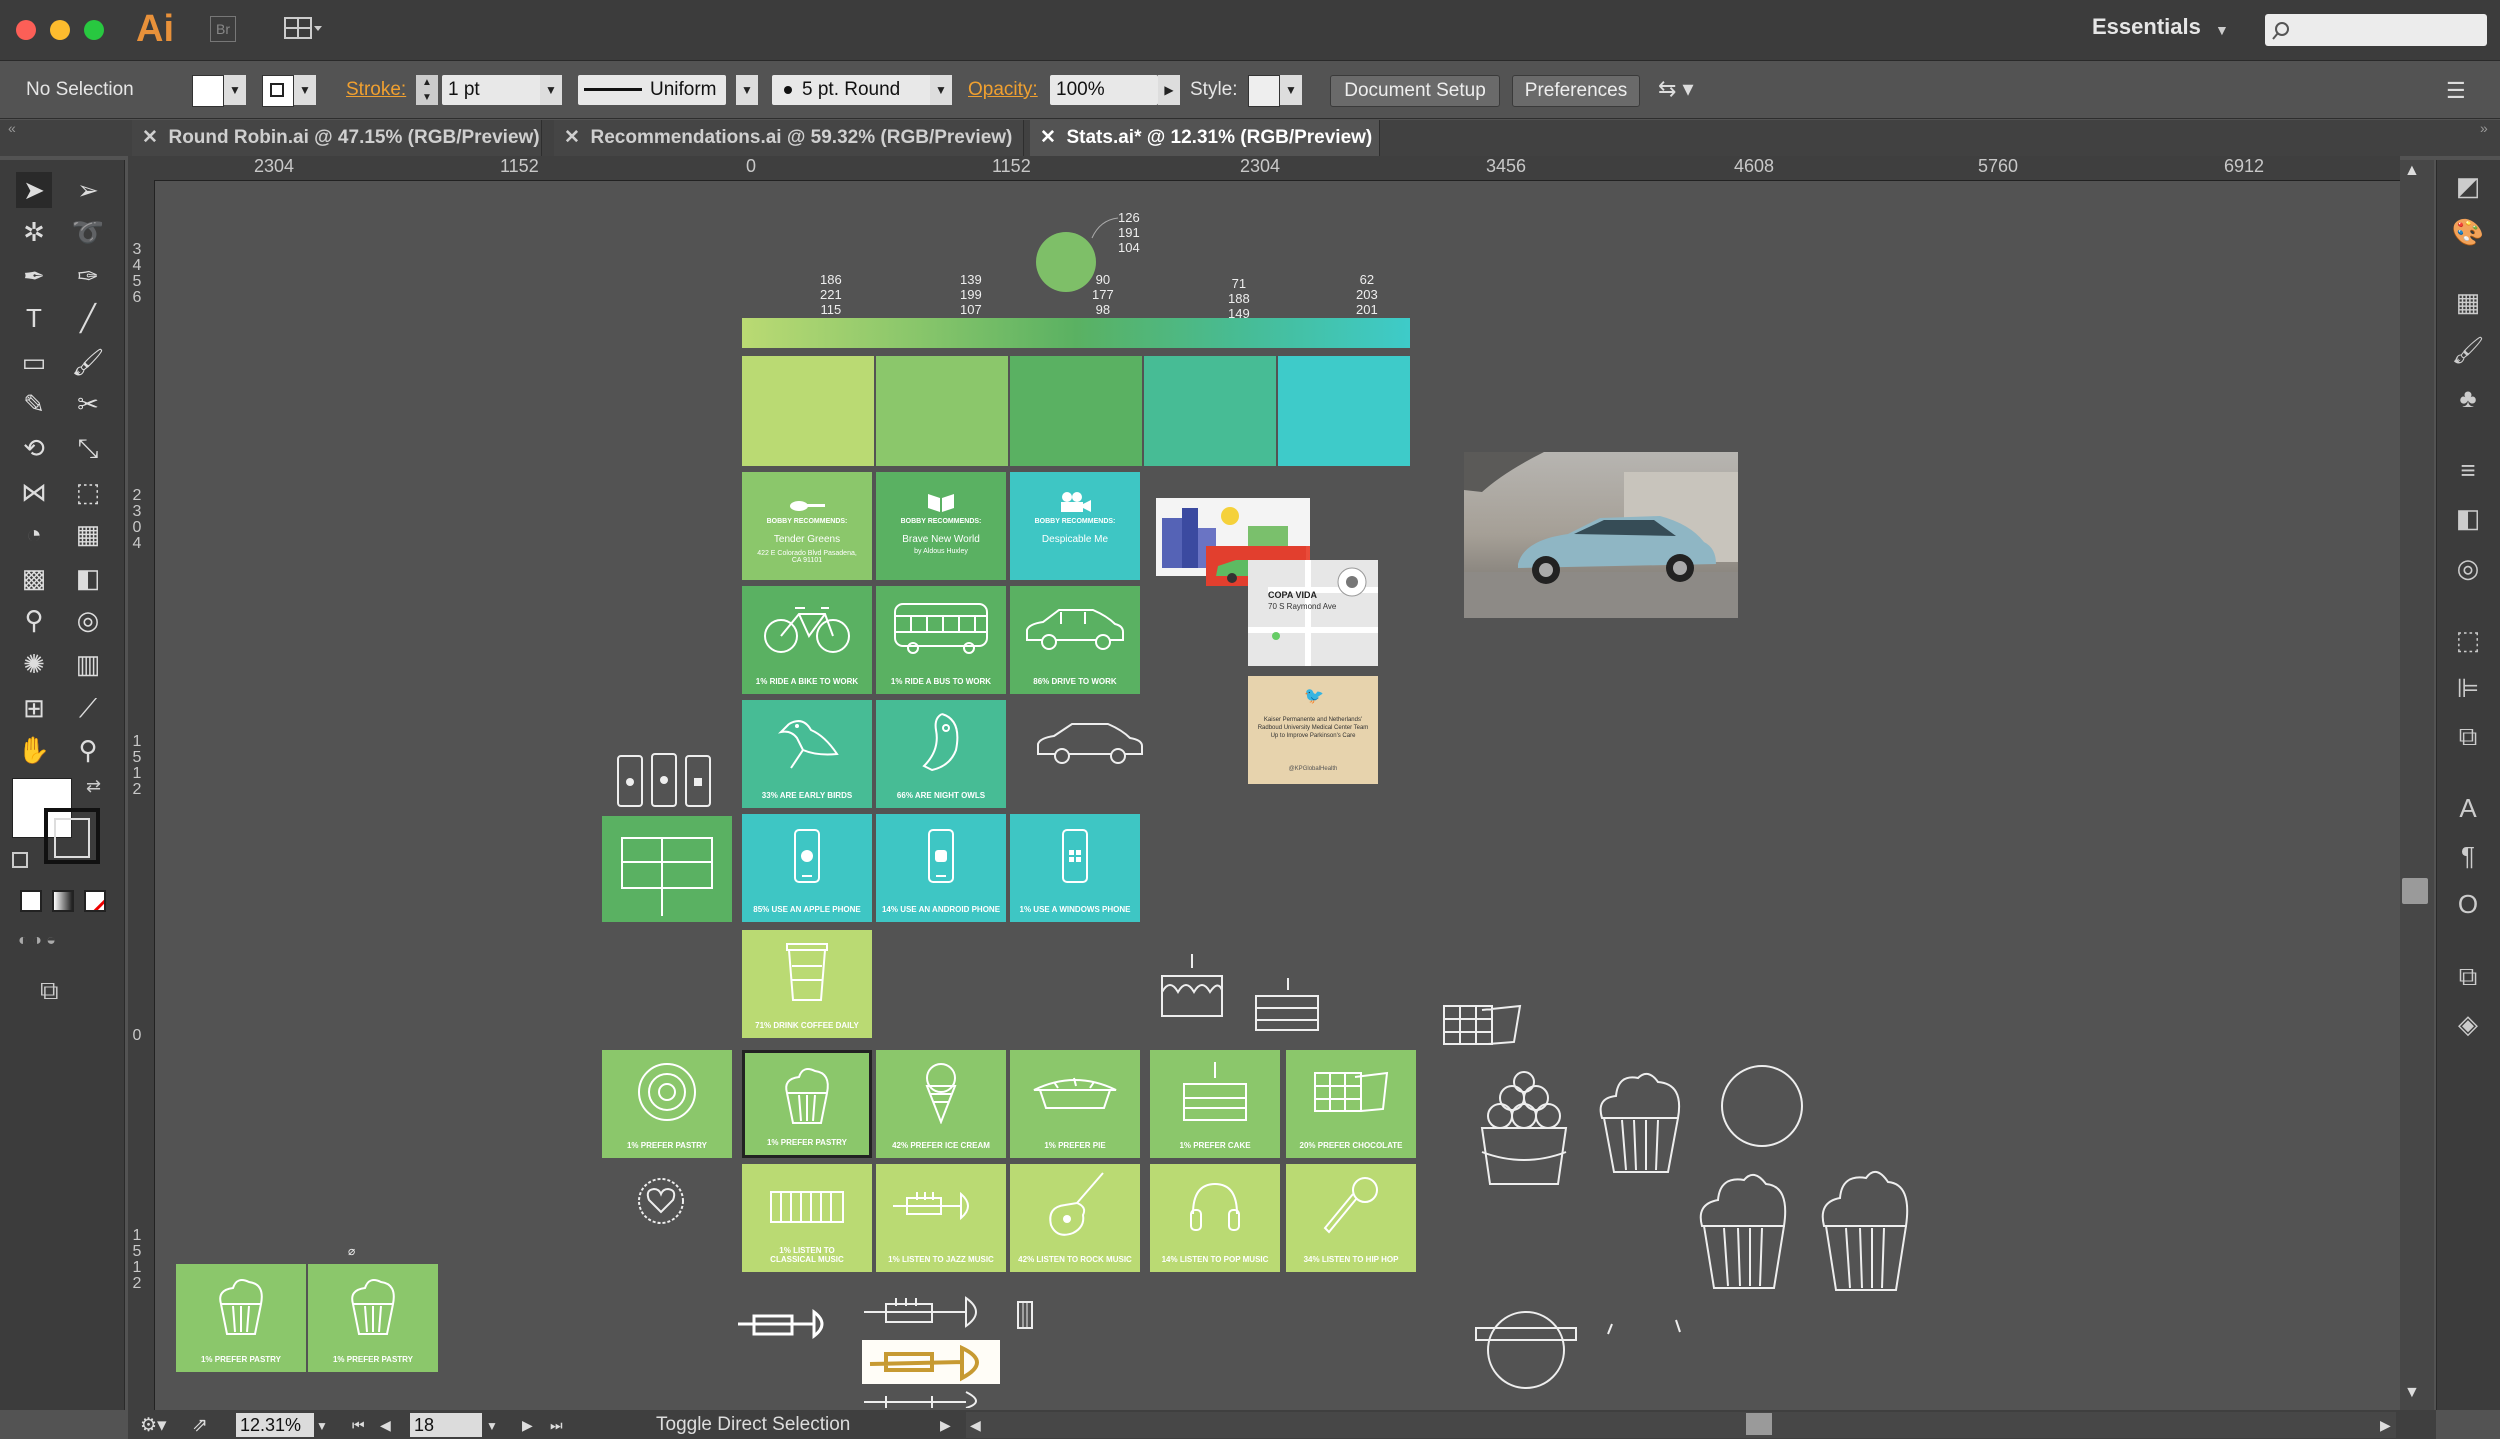  I want to click on direct-selection-tool-icon: ➢, so click(88, 190).